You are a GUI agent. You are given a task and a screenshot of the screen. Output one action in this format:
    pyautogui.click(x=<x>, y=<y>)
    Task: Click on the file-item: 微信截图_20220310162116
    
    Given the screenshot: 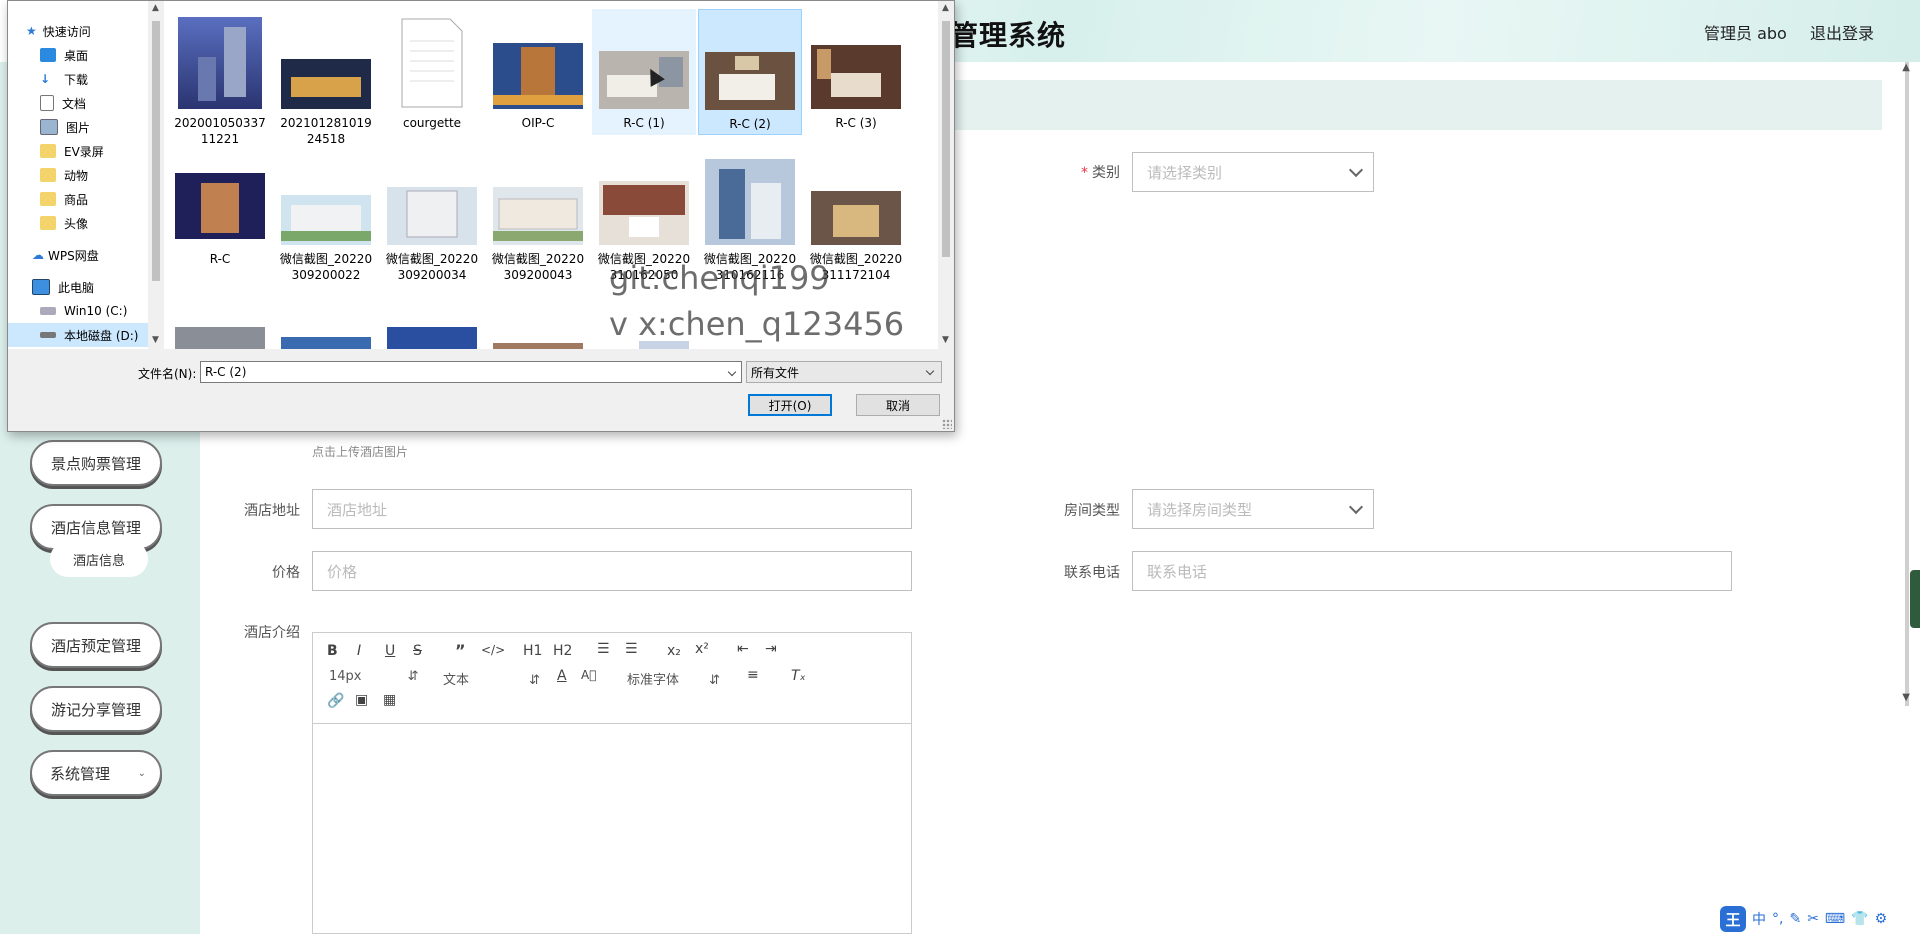 What is the action you would take?
    pyautogui.click(x=750, y=213)
    